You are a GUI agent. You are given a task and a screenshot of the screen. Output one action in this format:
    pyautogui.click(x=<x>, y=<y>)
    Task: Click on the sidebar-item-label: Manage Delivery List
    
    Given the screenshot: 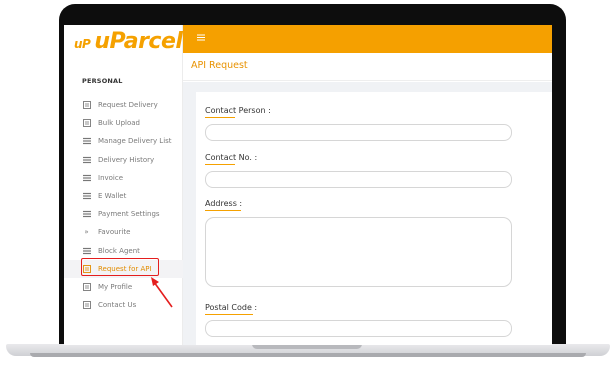 What is the action you would take?
    pyautogui.click(x=135, y=141)
    